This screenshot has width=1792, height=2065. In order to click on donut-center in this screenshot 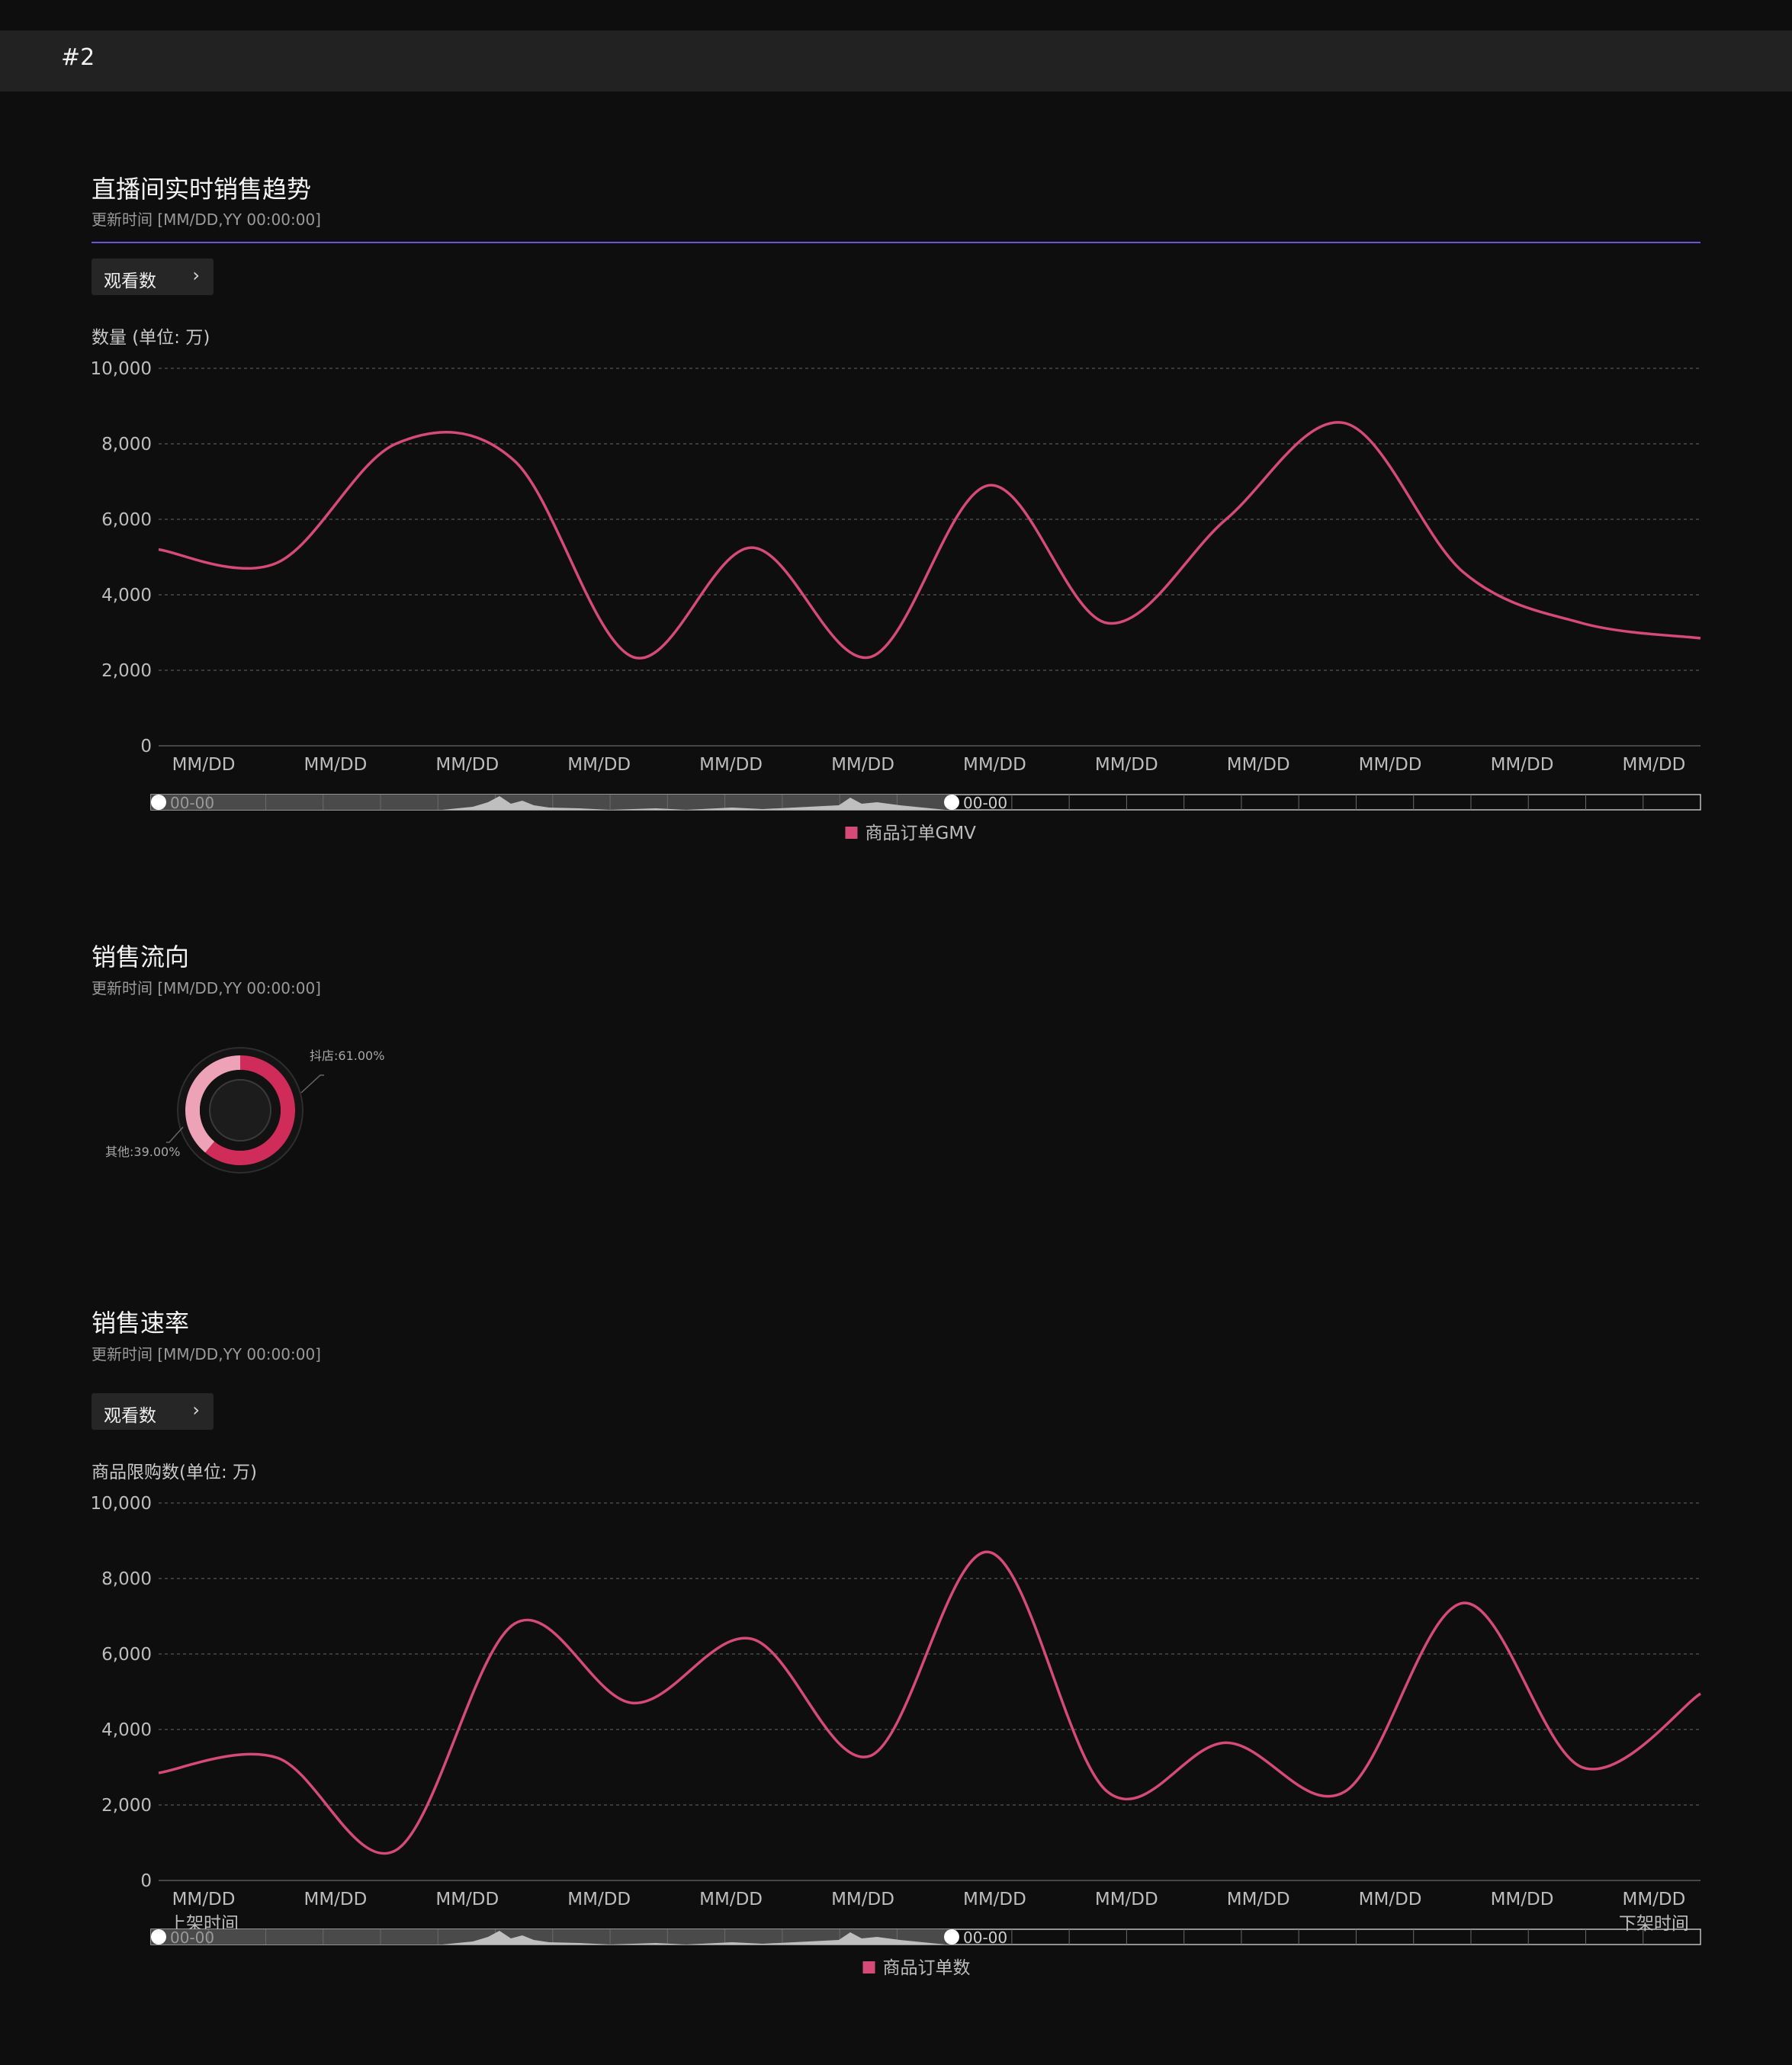, I will do `click(240, 1110)`.